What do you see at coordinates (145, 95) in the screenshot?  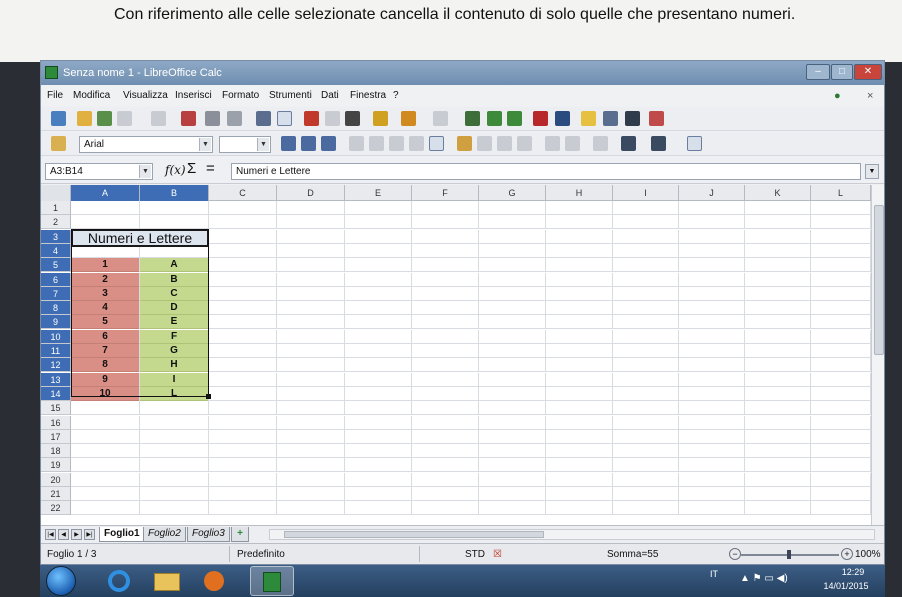 I see `menu-visualizza: Visualizza` at bounding box center [145, 95].